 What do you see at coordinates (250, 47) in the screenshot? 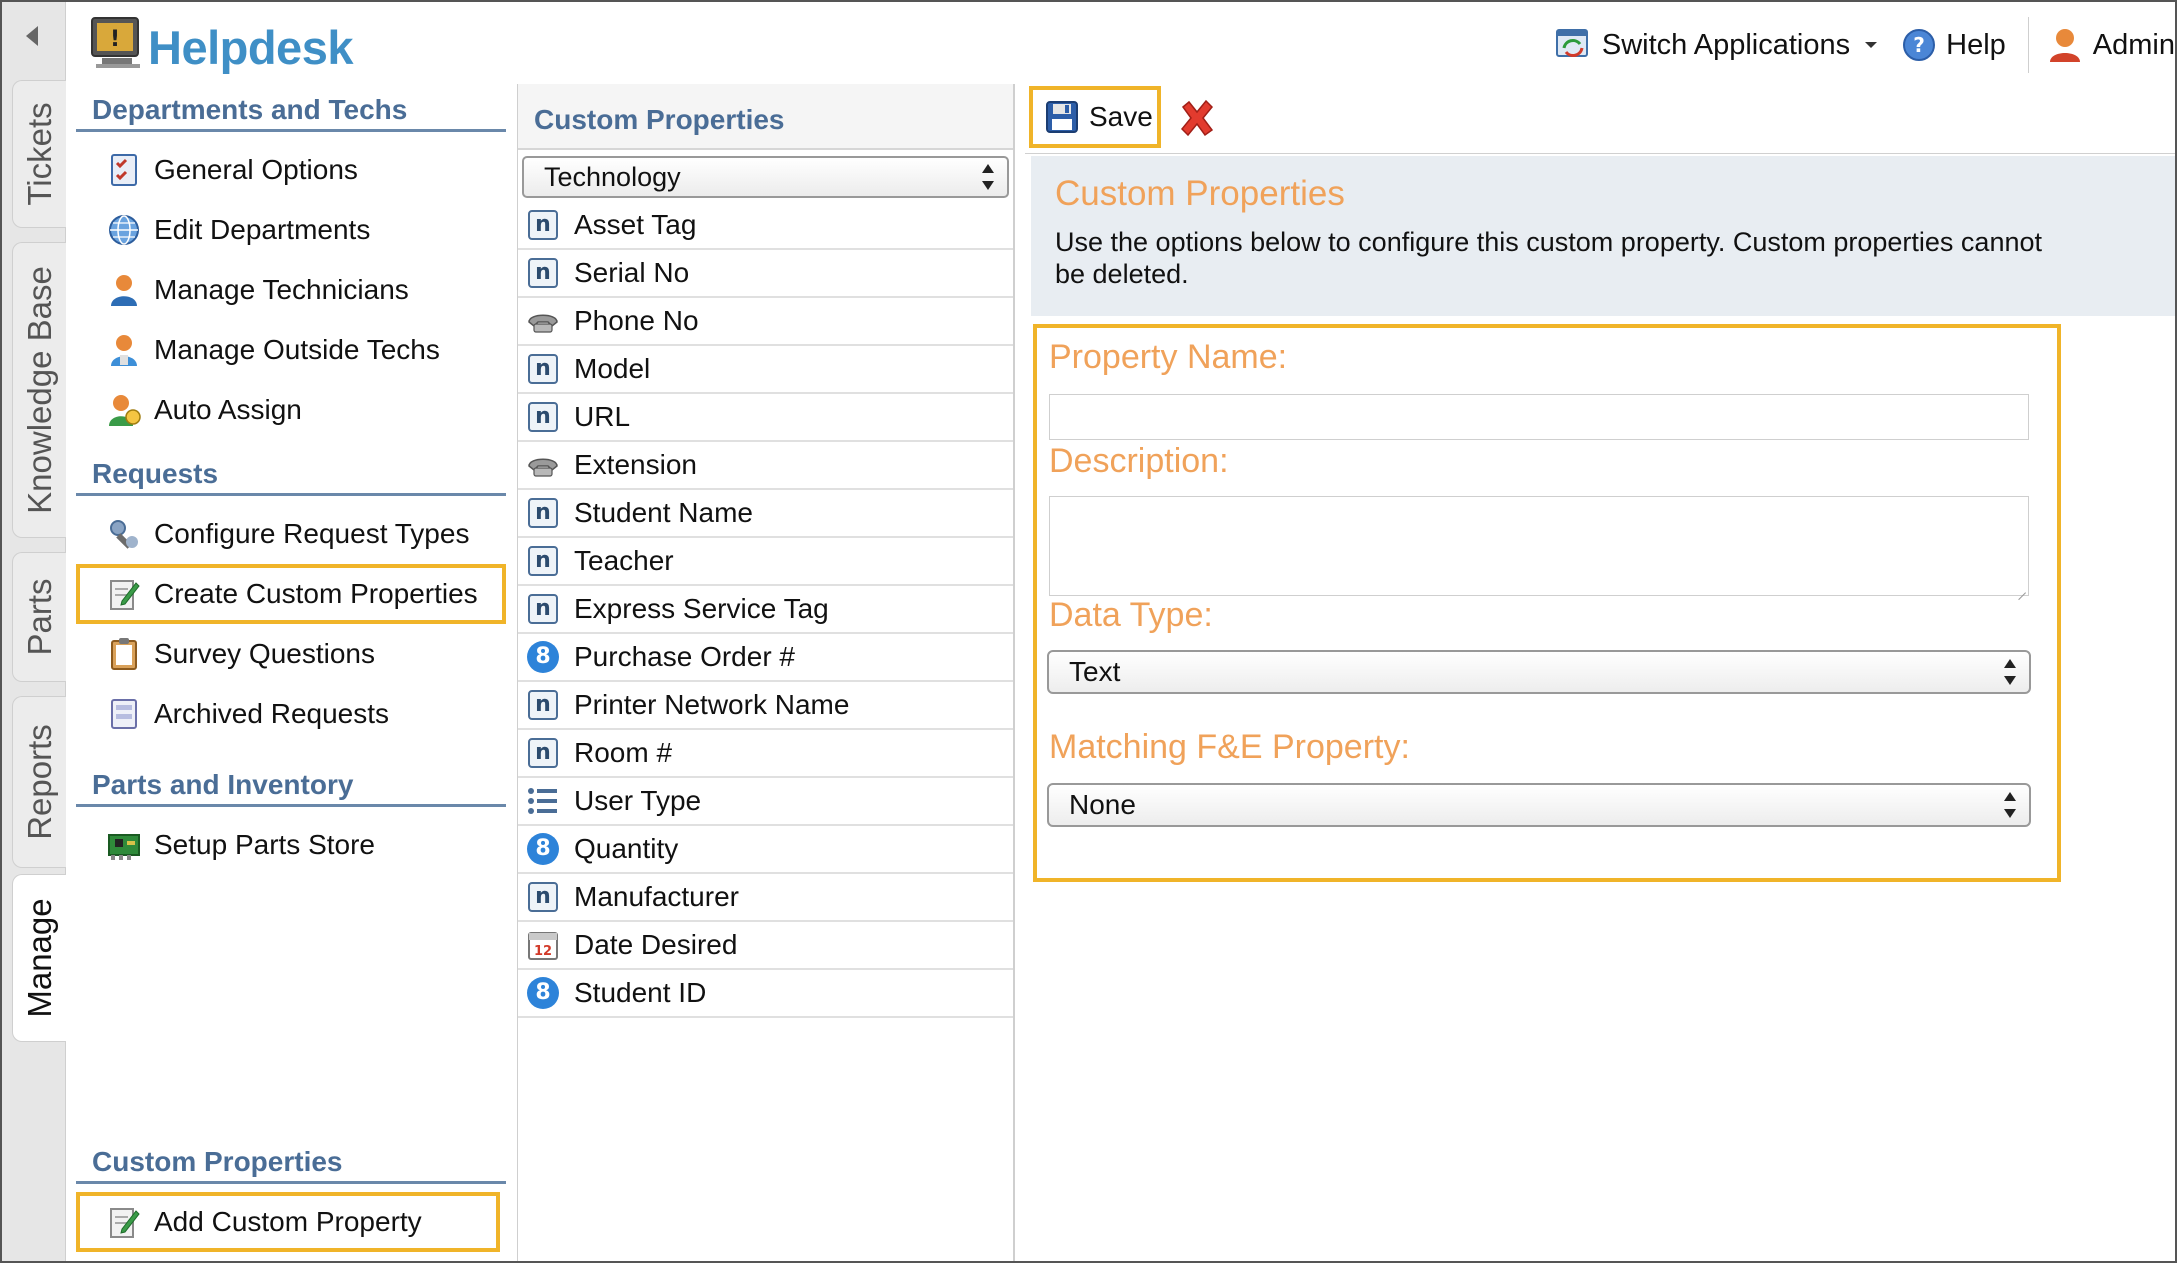
I see `app-title: Helpdesk` at bounding box center [250, 47].